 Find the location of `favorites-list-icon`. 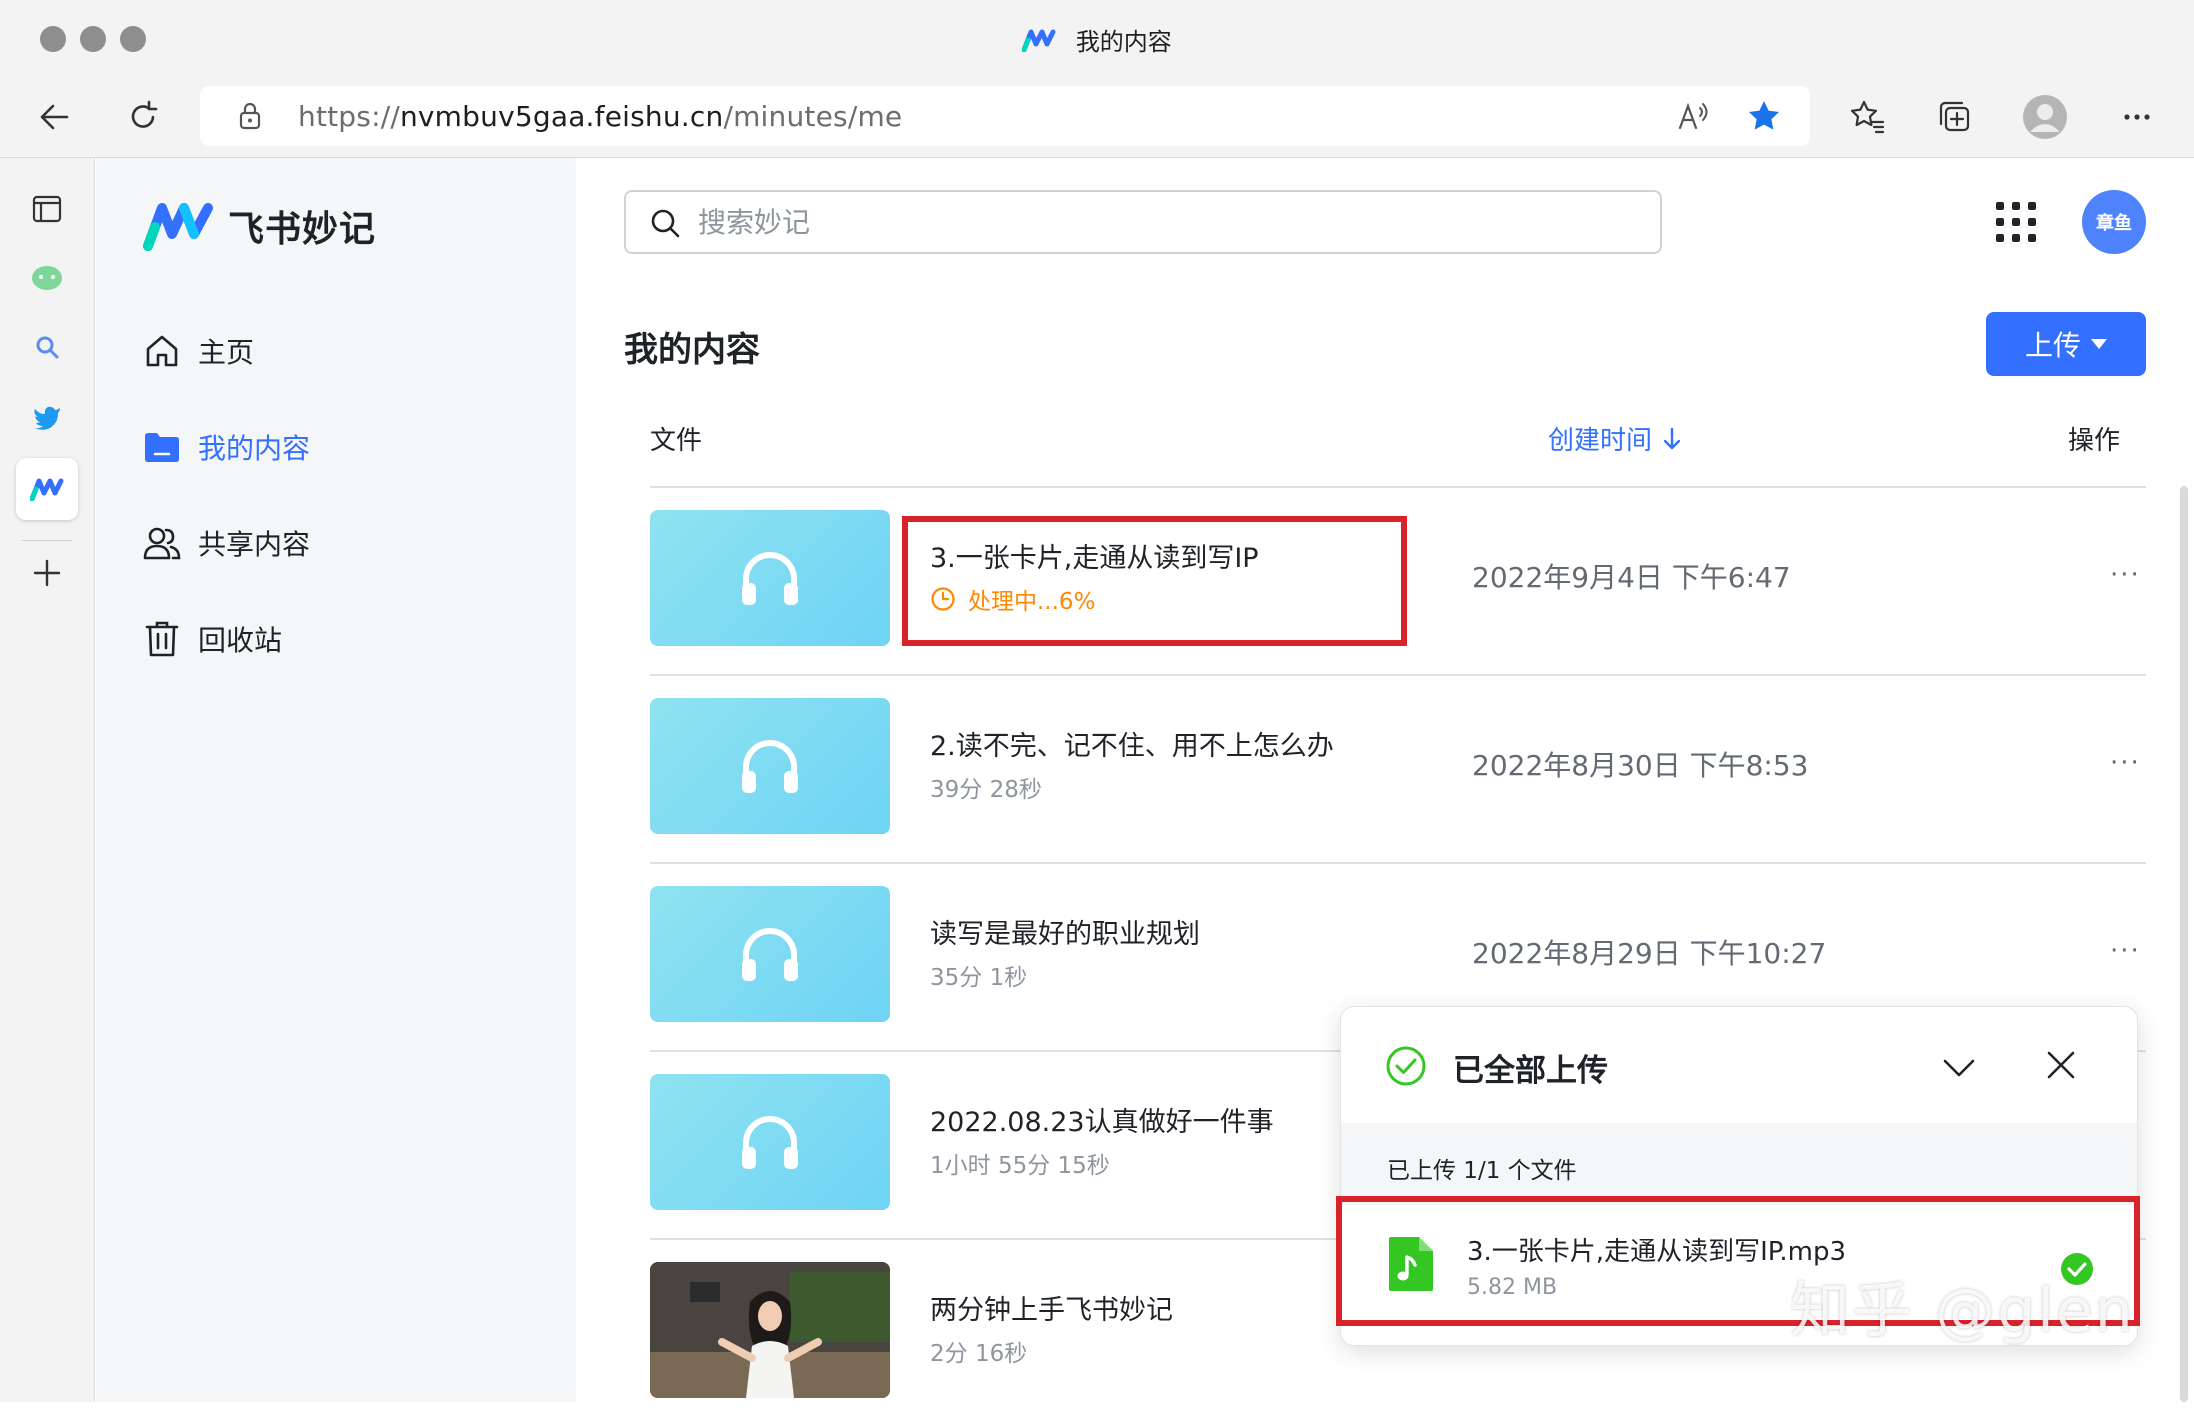

favorites-list-icon is located at coordinates (1867, 117).